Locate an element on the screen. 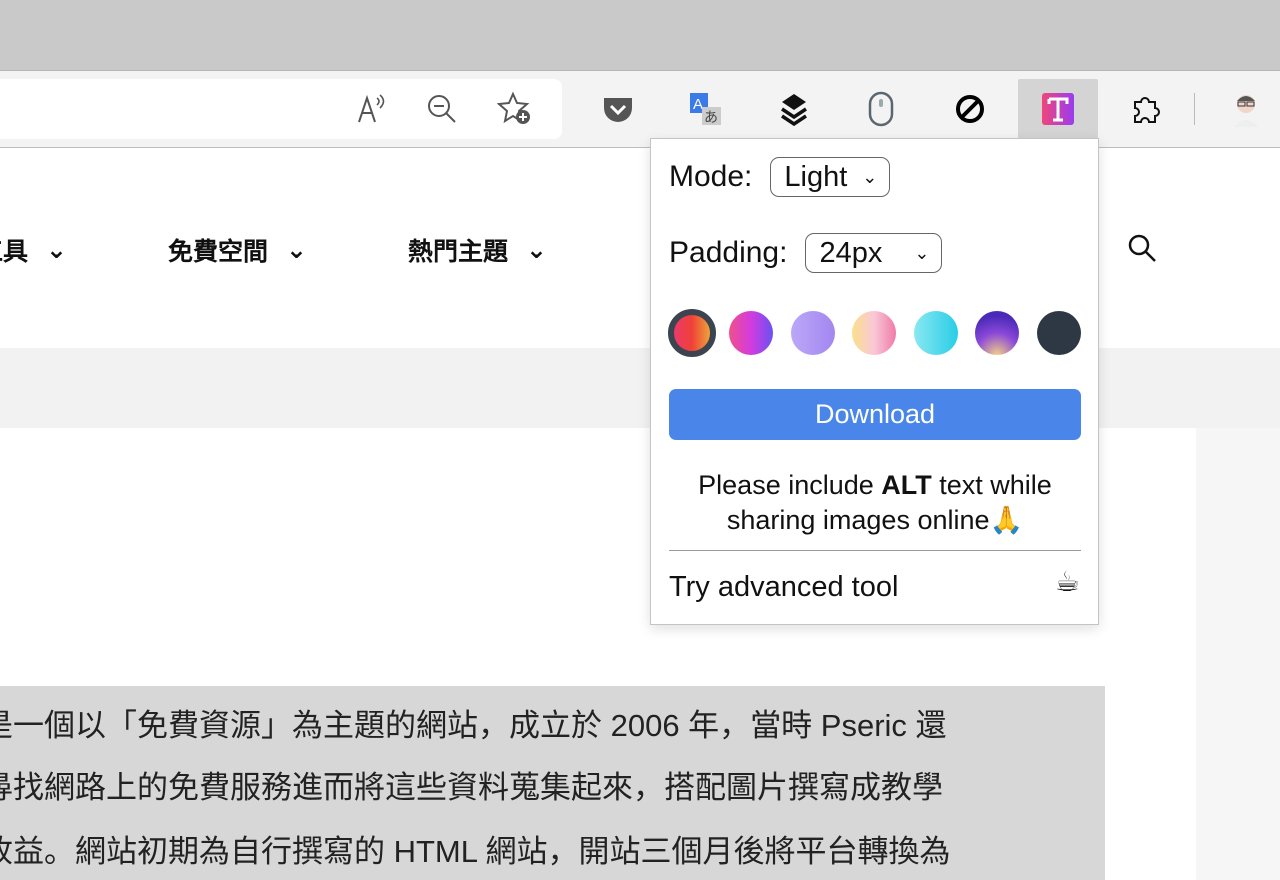 This screenshot has width=1280, height=880. padding-select: 24px ⌄ is located at coordinates (874, 253).